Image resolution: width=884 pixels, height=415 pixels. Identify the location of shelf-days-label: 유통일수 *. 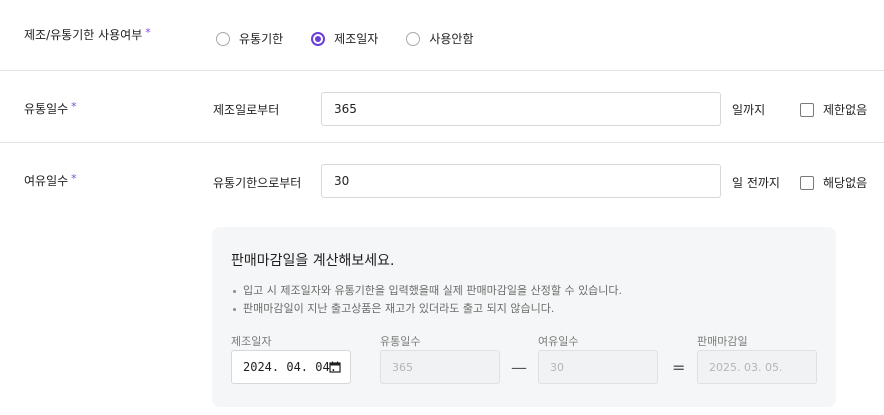
(50, 108).